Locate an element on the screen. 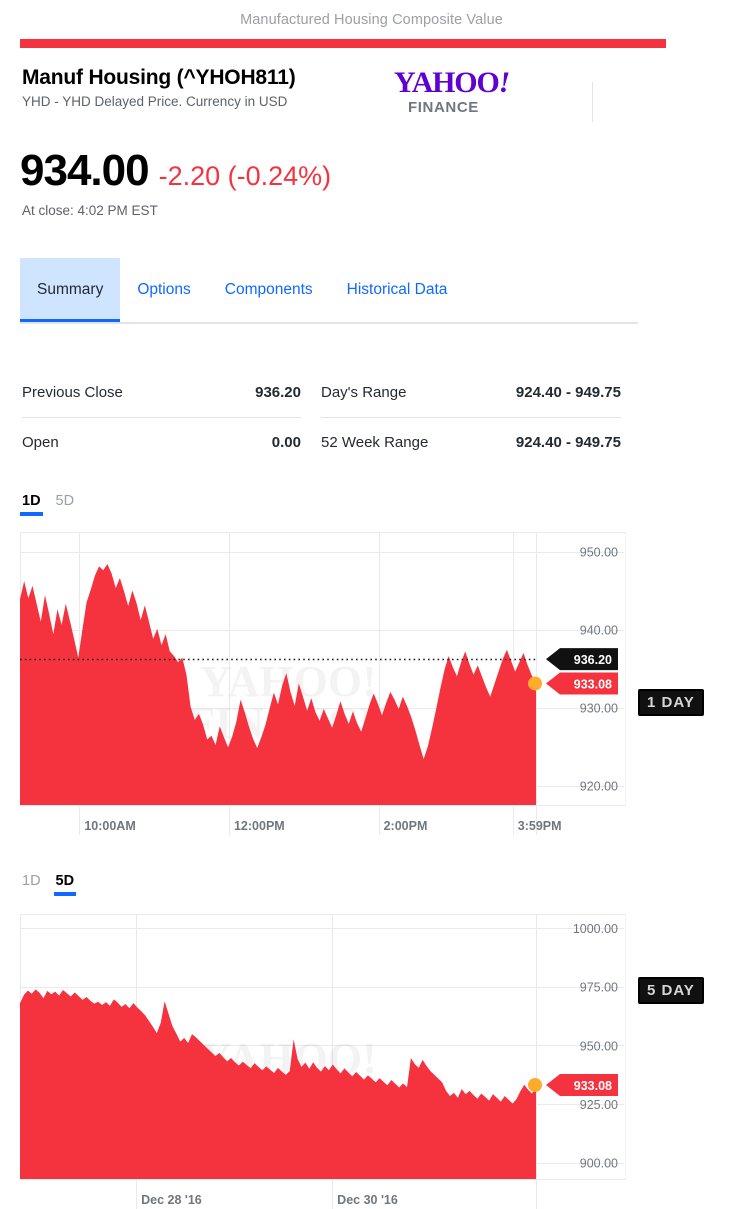  tab-options: Options is located at coordinates (163, 290).